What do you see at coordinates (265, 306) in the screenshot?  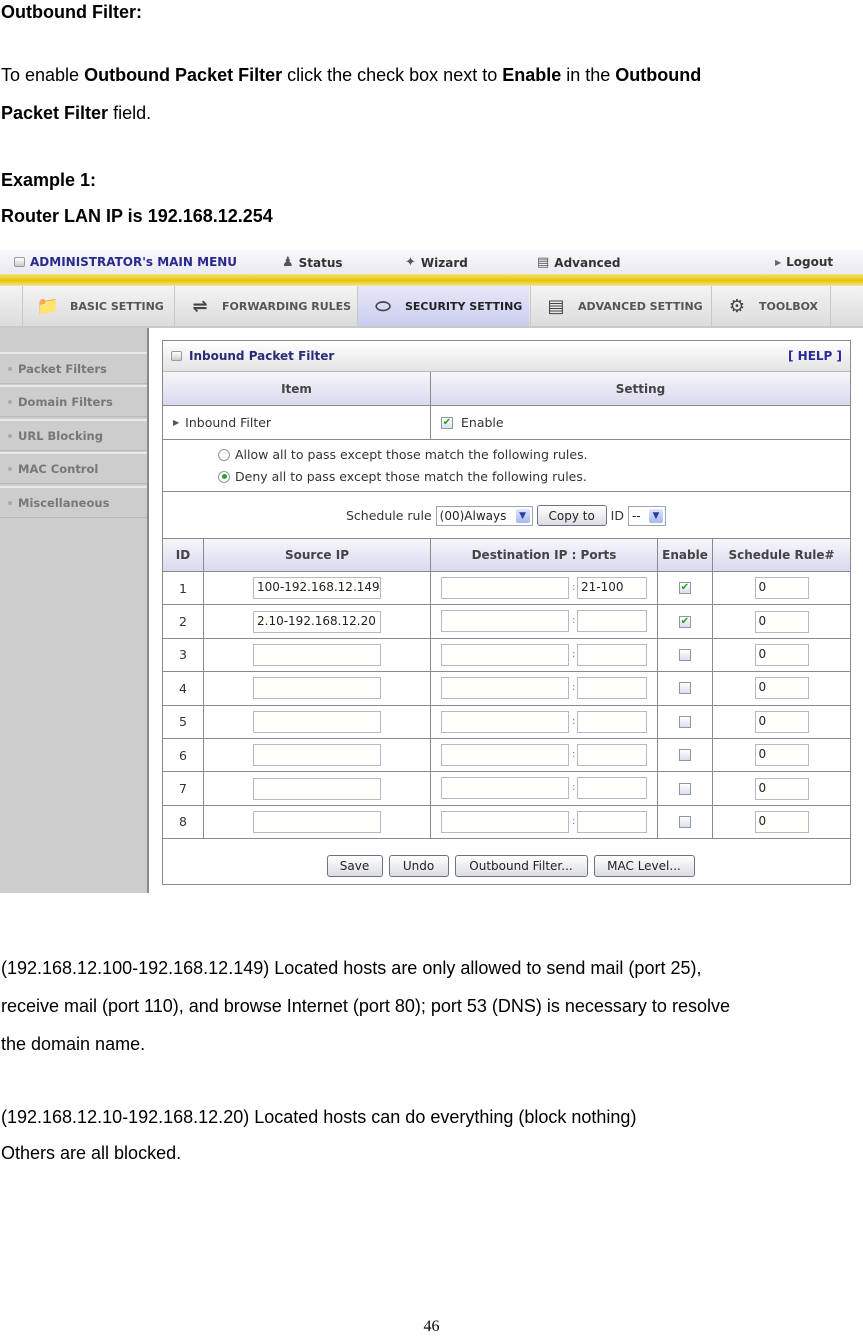 I see `tab-forwarding-rules: ⇌ FORWARDING RULES` at bounding box center [265, 306].